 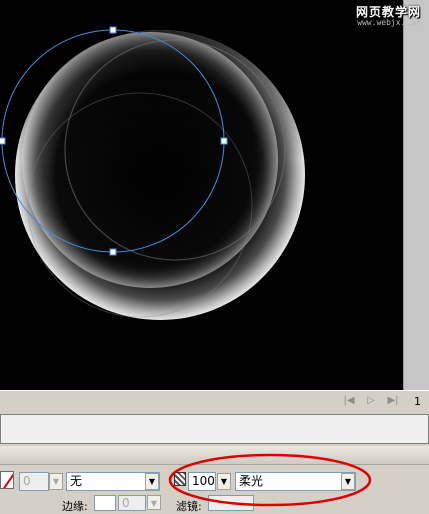 What do you see at coordinates (214, 456) in the screenshot?
I see `properties-header` at bounding box center [214, 456].